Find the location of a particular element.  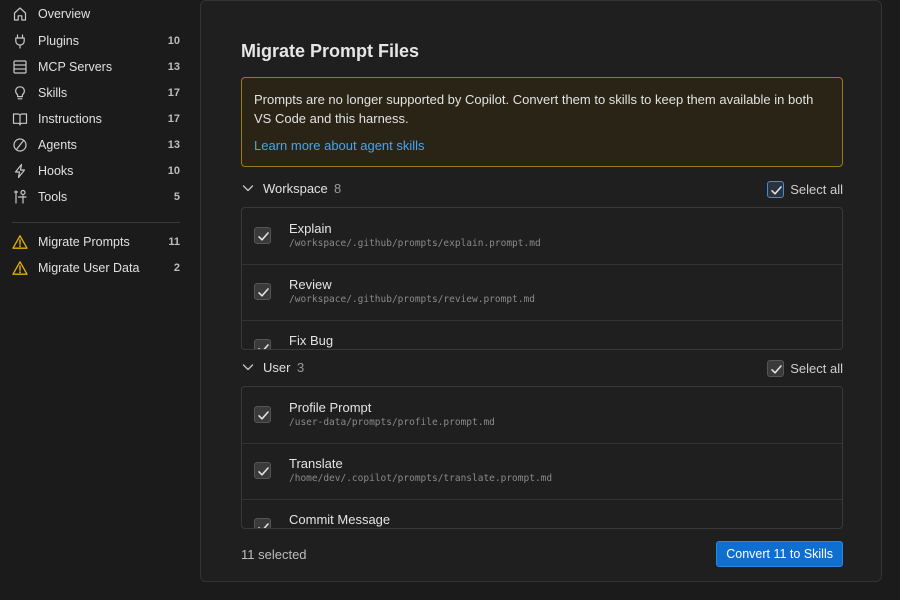

sidebar-item-label: MCP Servers is located at coordinates (75, 67).